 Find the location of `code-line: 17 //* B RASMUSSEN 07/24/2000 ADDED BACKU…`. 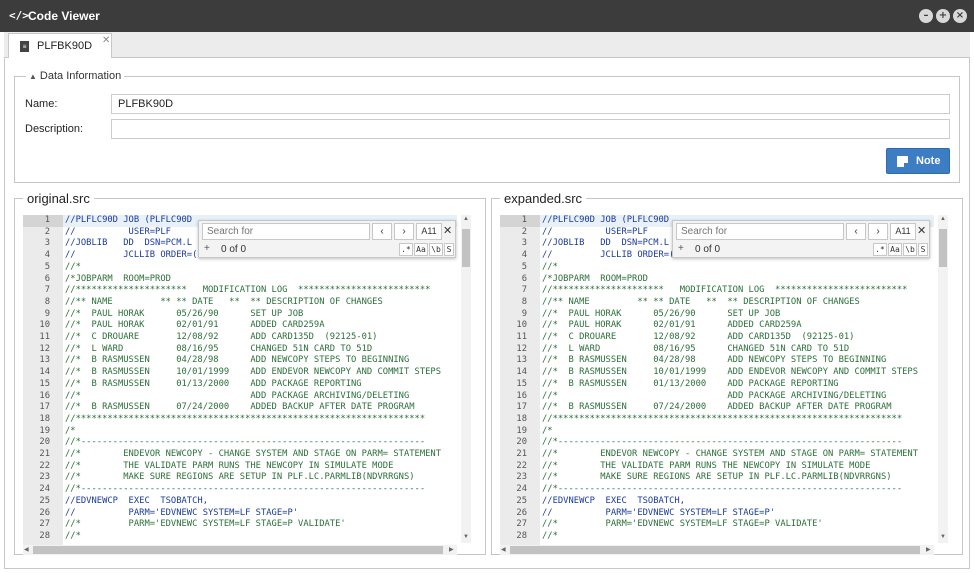

code-line: 17 //* B RASMUSSEN 07/24/2000 ADDED BACKU… is located at coordinates (717, 408).